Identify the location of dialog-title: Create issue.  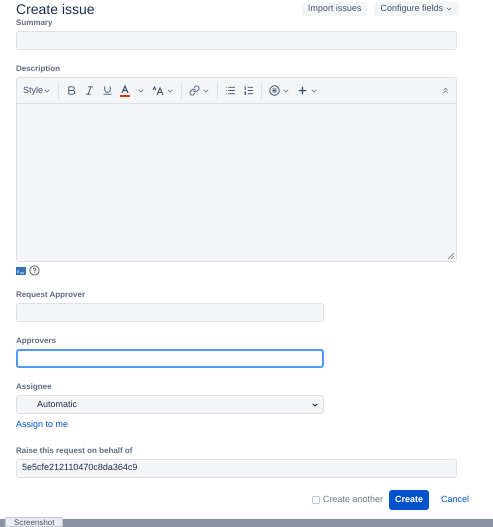
(56, 9).